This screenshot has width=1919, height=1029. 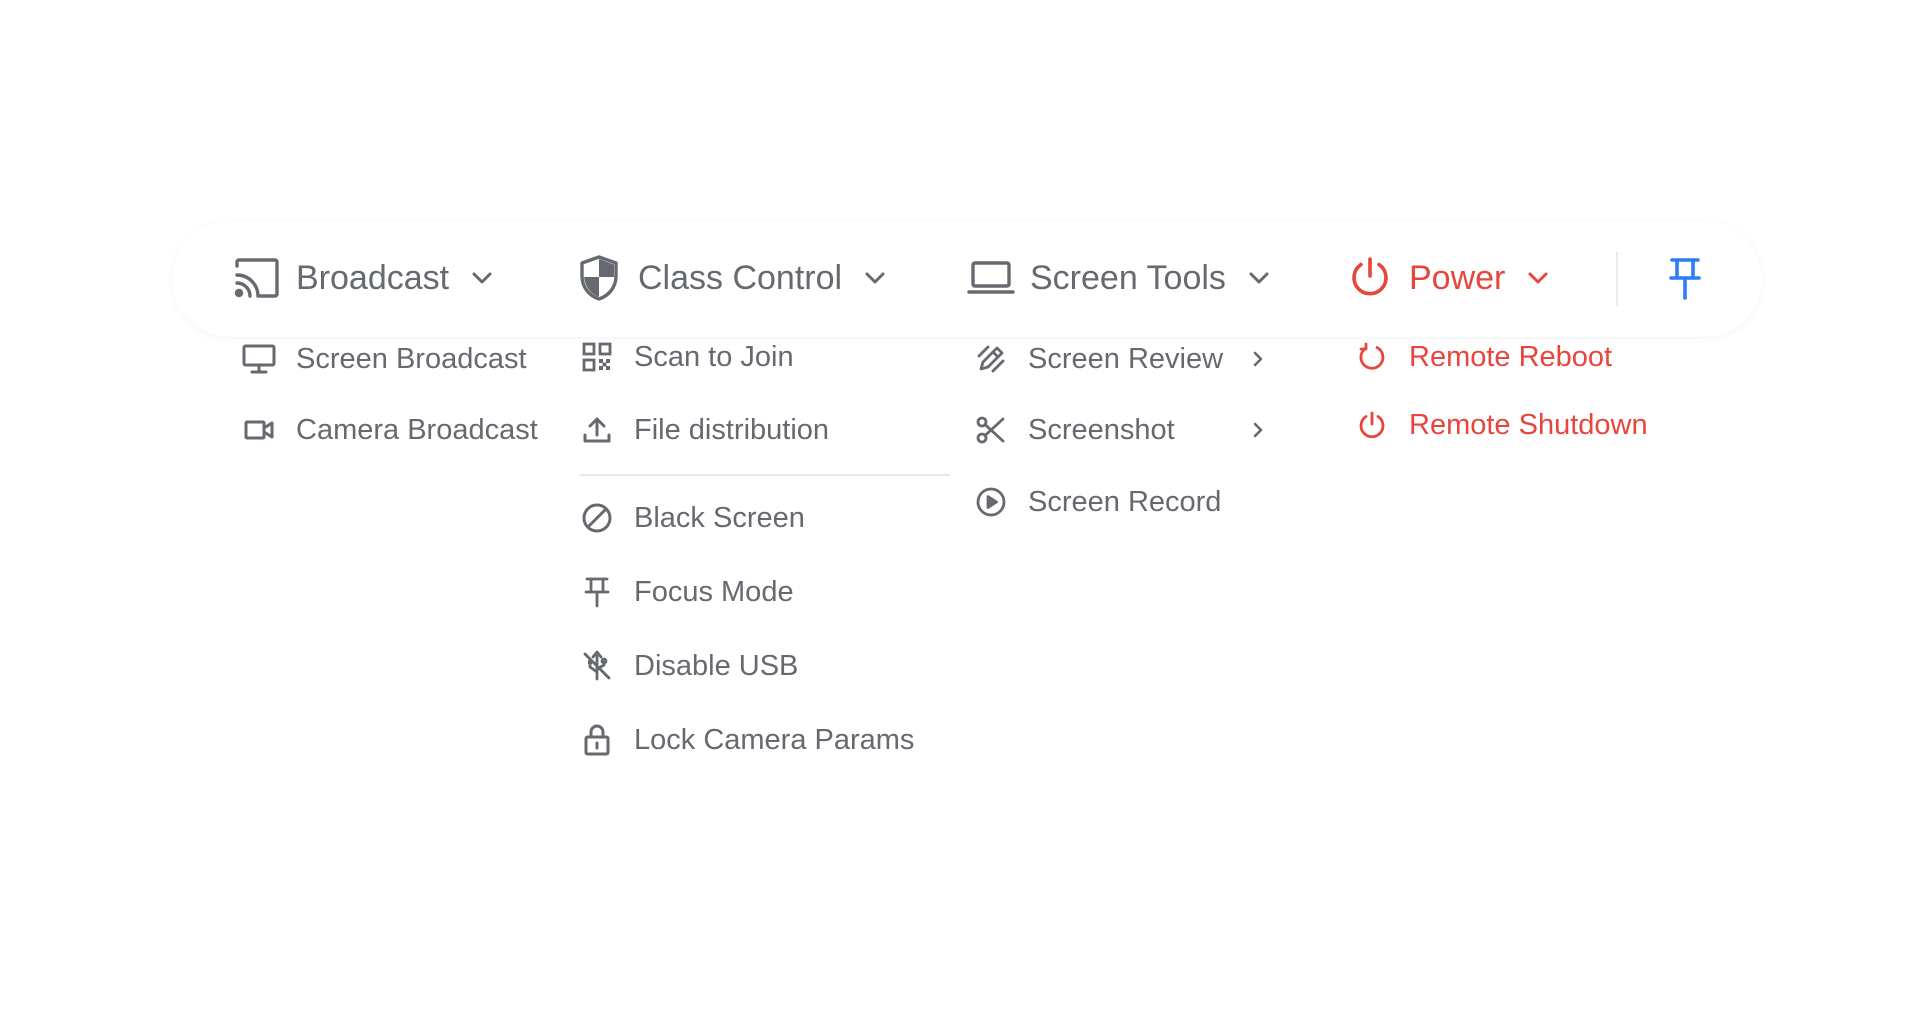 I want to click on ban-icon, so click(x=597, y=518).